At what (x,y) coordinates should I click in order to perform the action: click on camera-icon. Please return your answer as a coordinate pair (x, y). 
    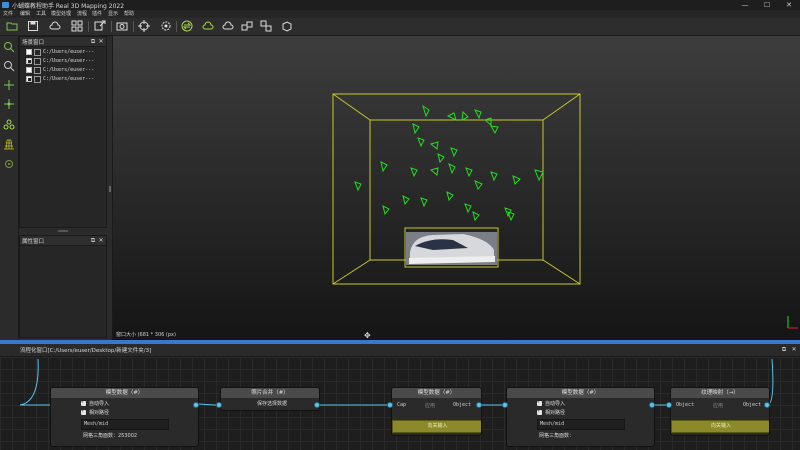
    Looking at the image, I should click on (122, 26).